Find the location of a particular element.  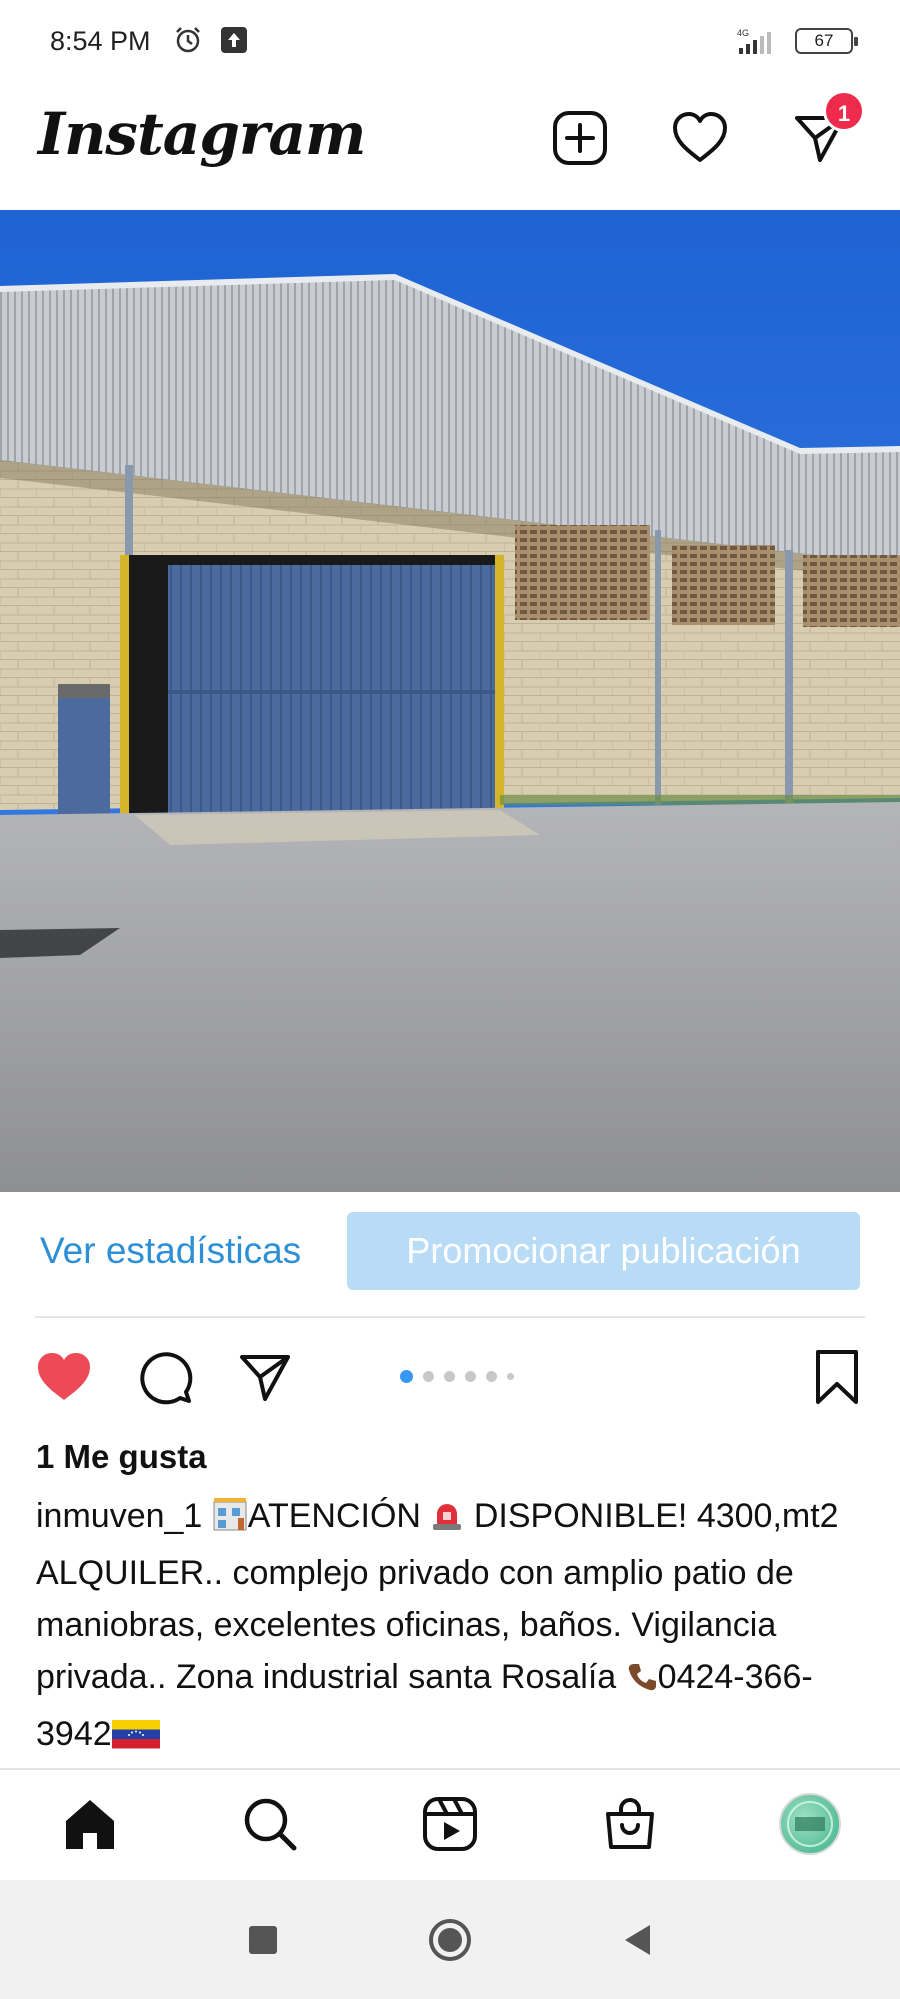

home-button is located at coordinates (450, 1940).